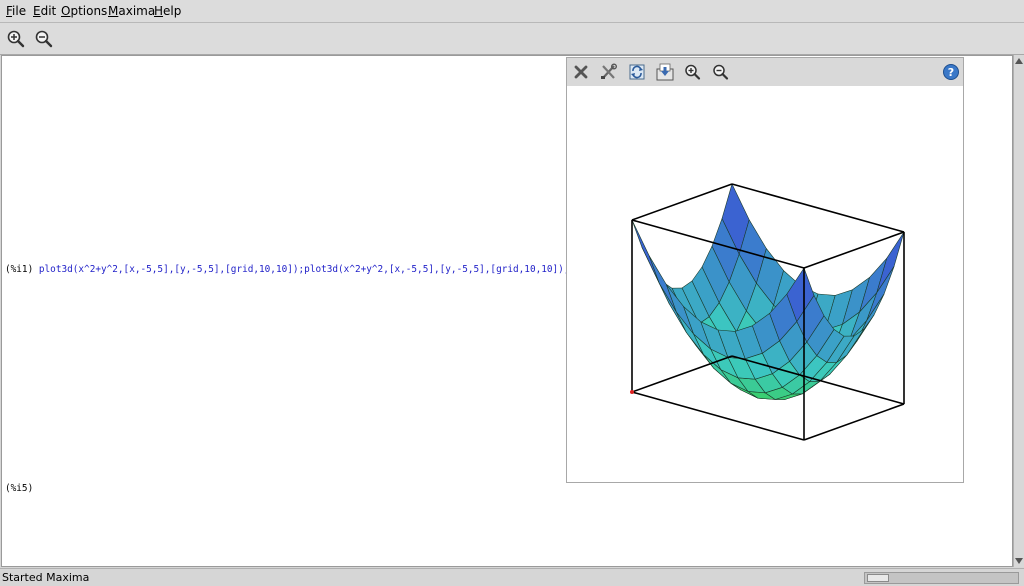 The height and width of the screenshot is (586, 1024). I want to click on main-toolbar, so click(512, 39).